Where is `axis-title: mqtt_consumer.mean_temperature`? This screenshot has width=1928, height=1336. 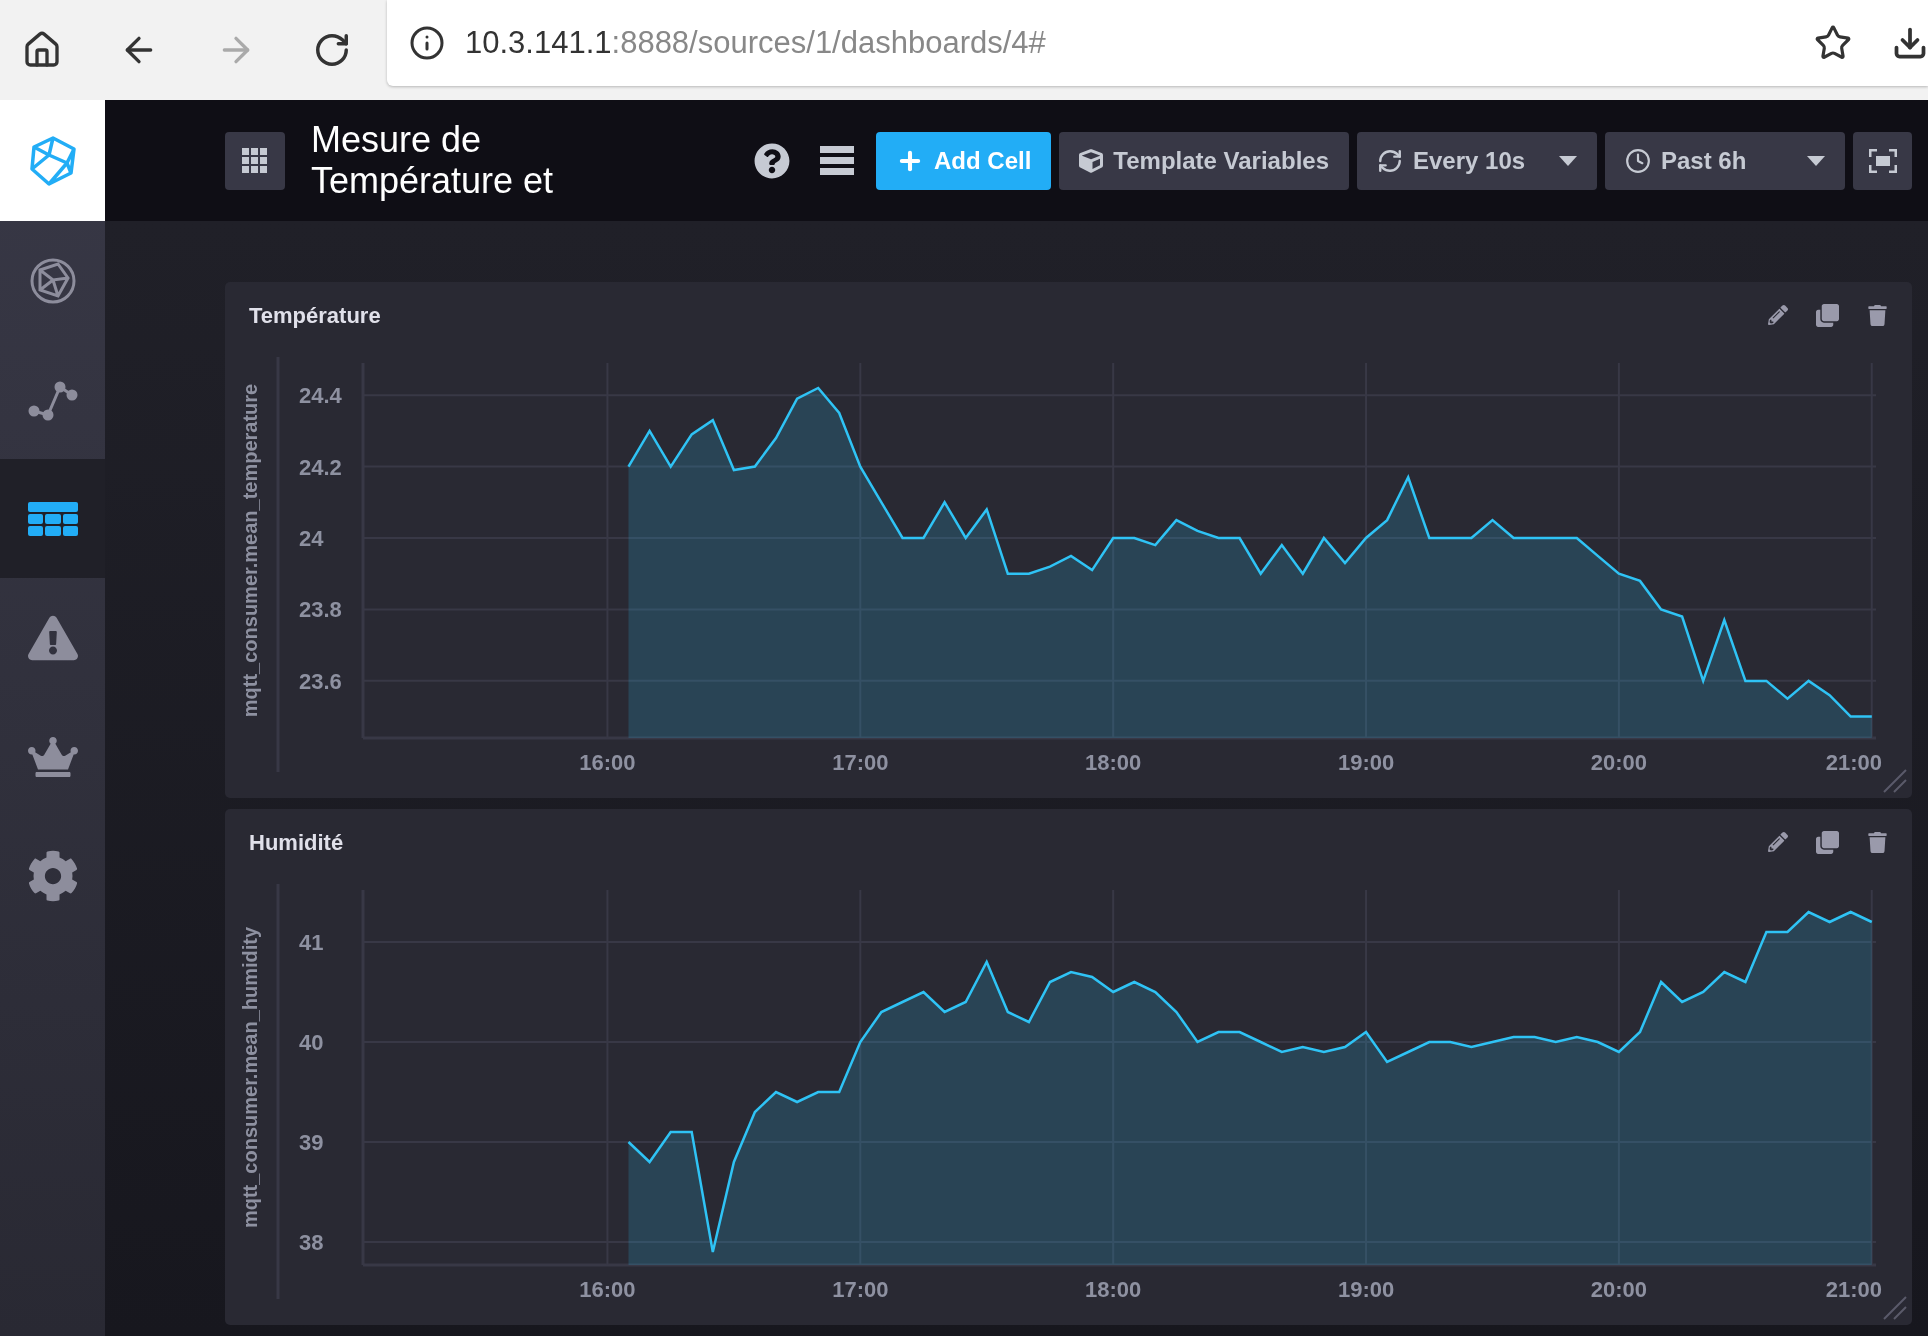
axis-title: mqtt_consumer.mean_temperature is located at coordinates (250, 550).